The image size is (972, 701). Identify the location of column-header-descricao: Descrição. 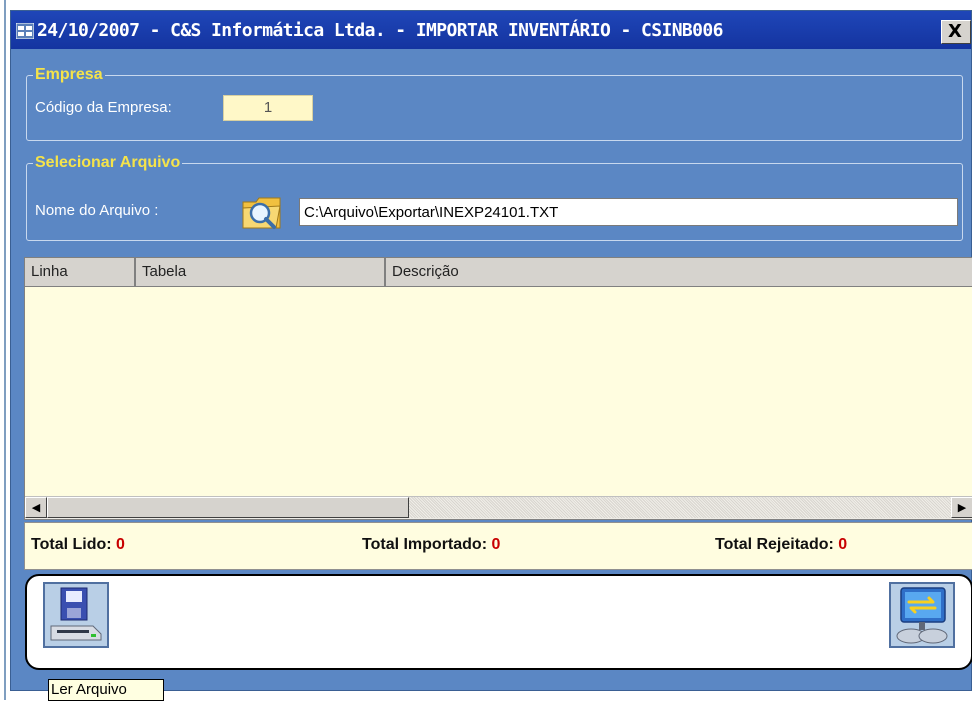
(679, 272).